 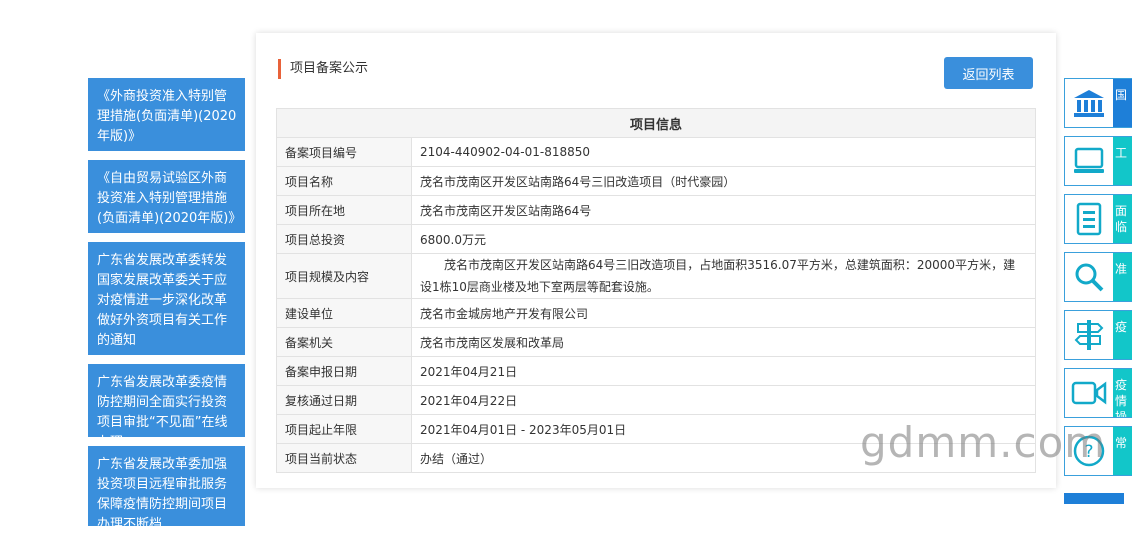 What do you see at coordinates (723, 181) in the screenshot?
I see `row-value: 茂名市茂南区开发区站南路64号三旧改造项目（时代豪园）` at bounding box center [723, 181].